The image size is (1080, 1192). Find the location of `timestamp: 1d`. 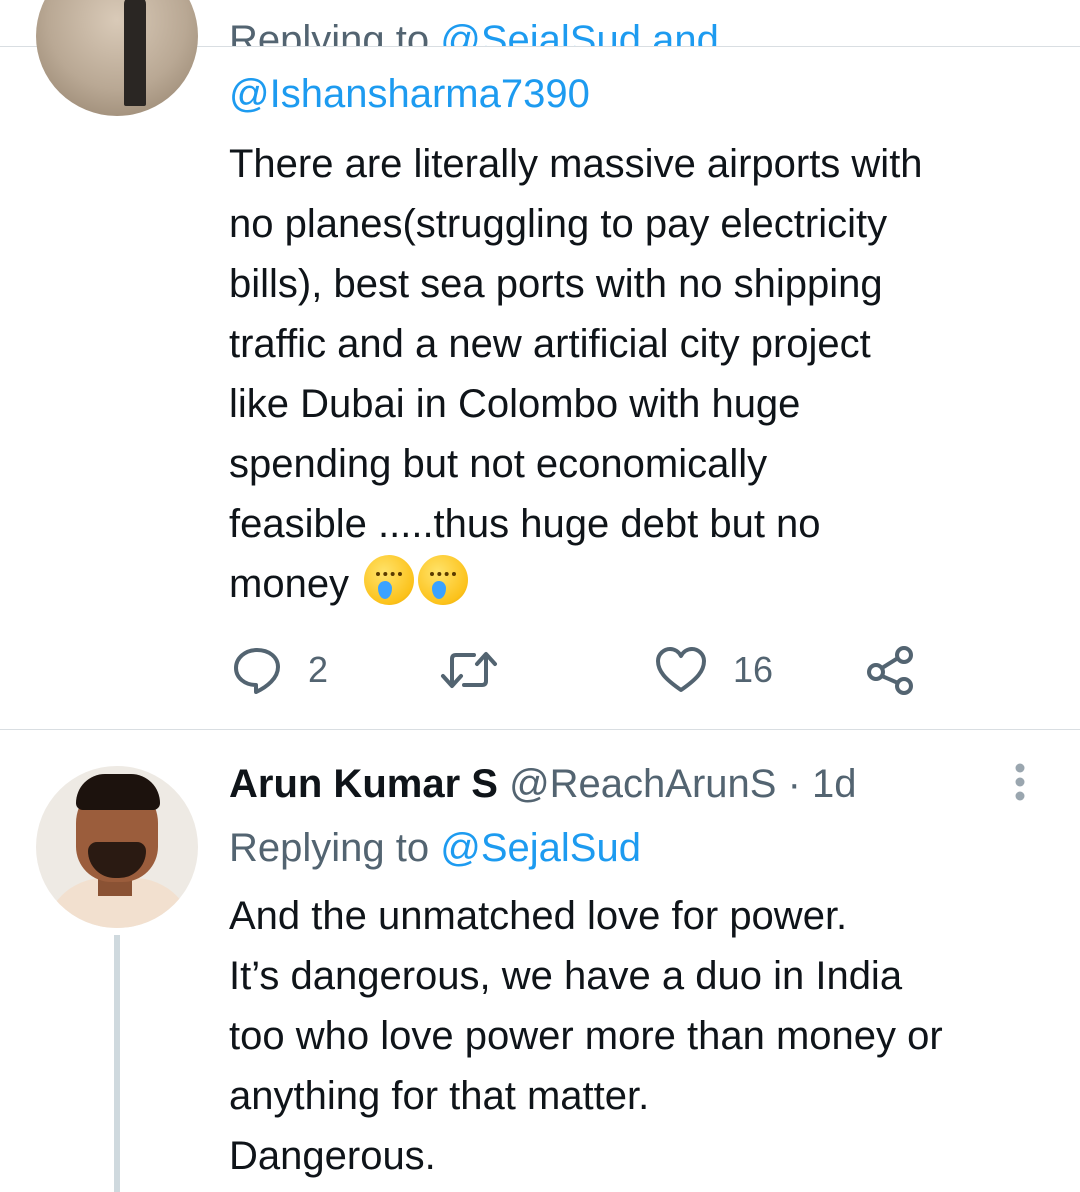

timestamp: 1d is located at coordinates (834, 784).